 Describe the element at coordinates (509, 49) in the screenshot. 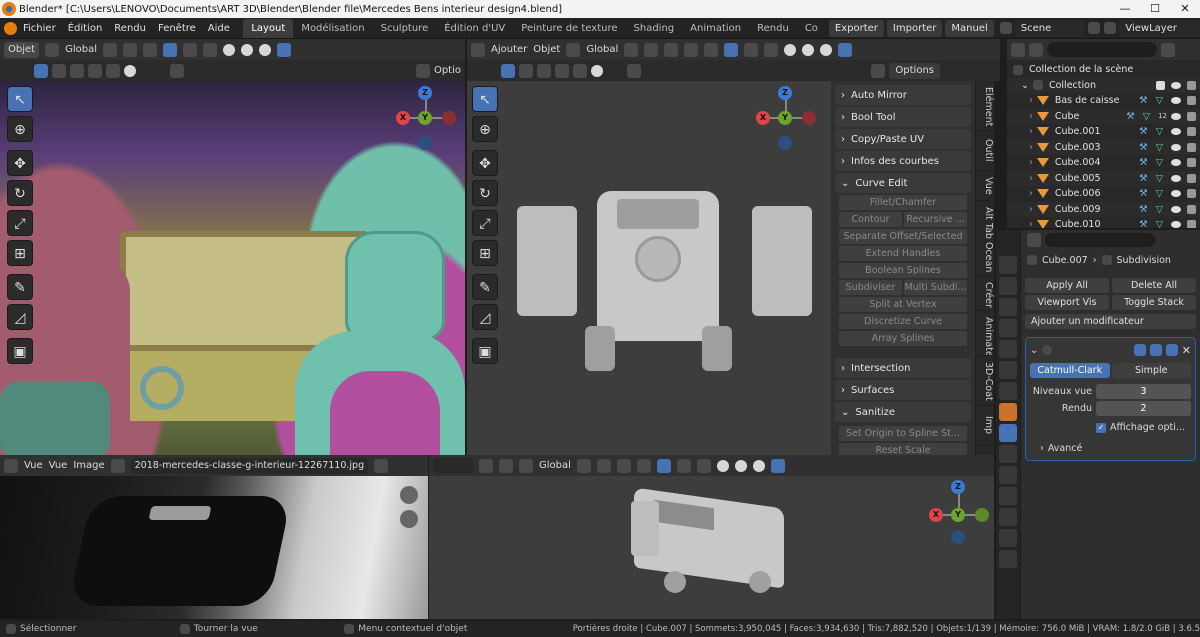

I see `menu-add: Ajouter` at that location.